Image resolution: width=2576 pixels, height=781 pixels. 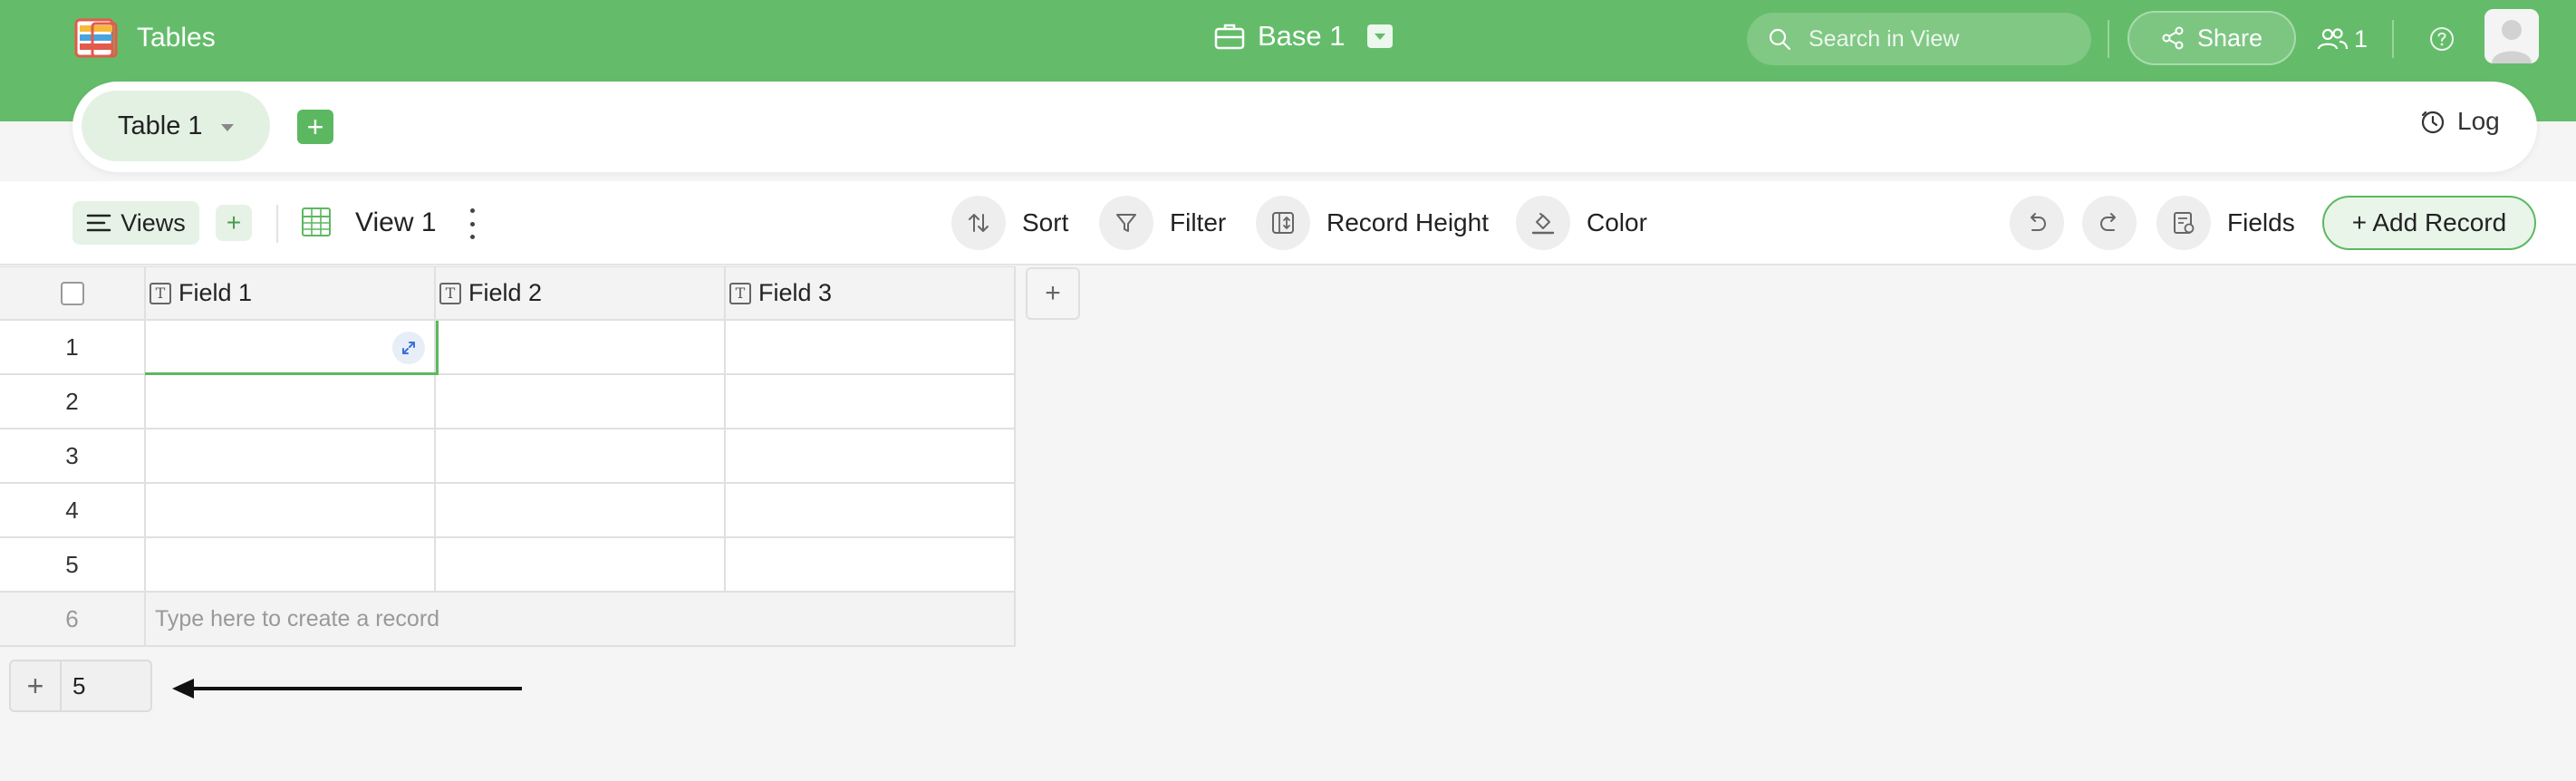 What do you see at coordinates (291, 293) in the screenshot?
I see `column-header-field-1: T Field 1` at bounding box center [291, 293].